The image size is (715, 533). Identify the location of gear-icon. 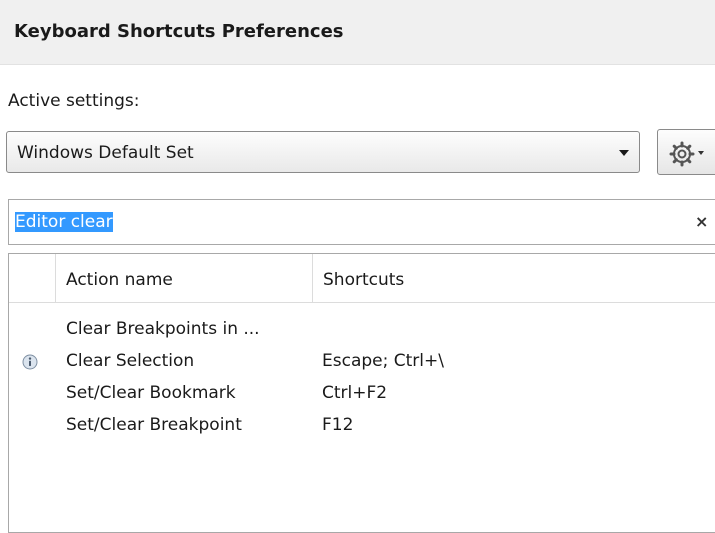
(682, 154).